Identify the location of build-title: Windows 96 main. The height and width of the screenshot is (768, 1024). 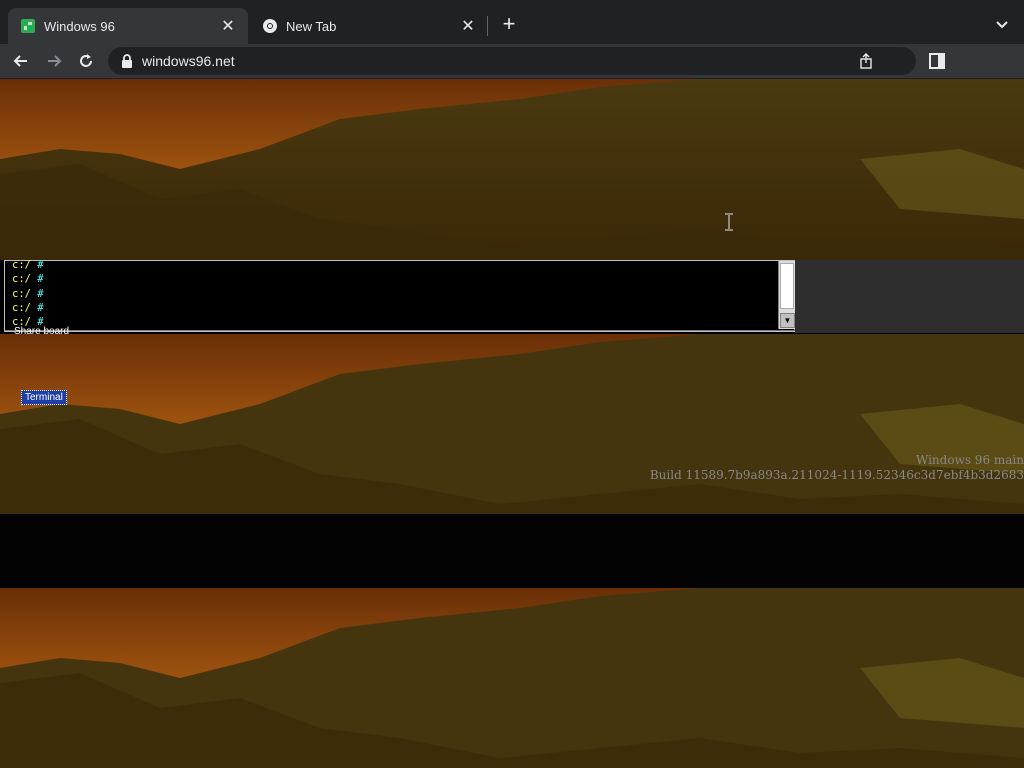
(969, 460).